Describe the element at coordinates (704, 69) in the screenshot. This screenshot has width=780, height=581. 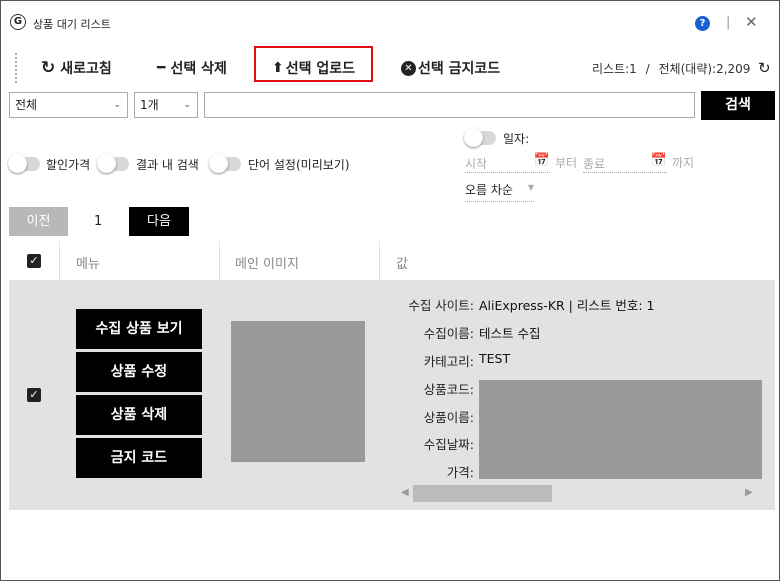
I see `total-count: 전체(대략):2,209` at that location.